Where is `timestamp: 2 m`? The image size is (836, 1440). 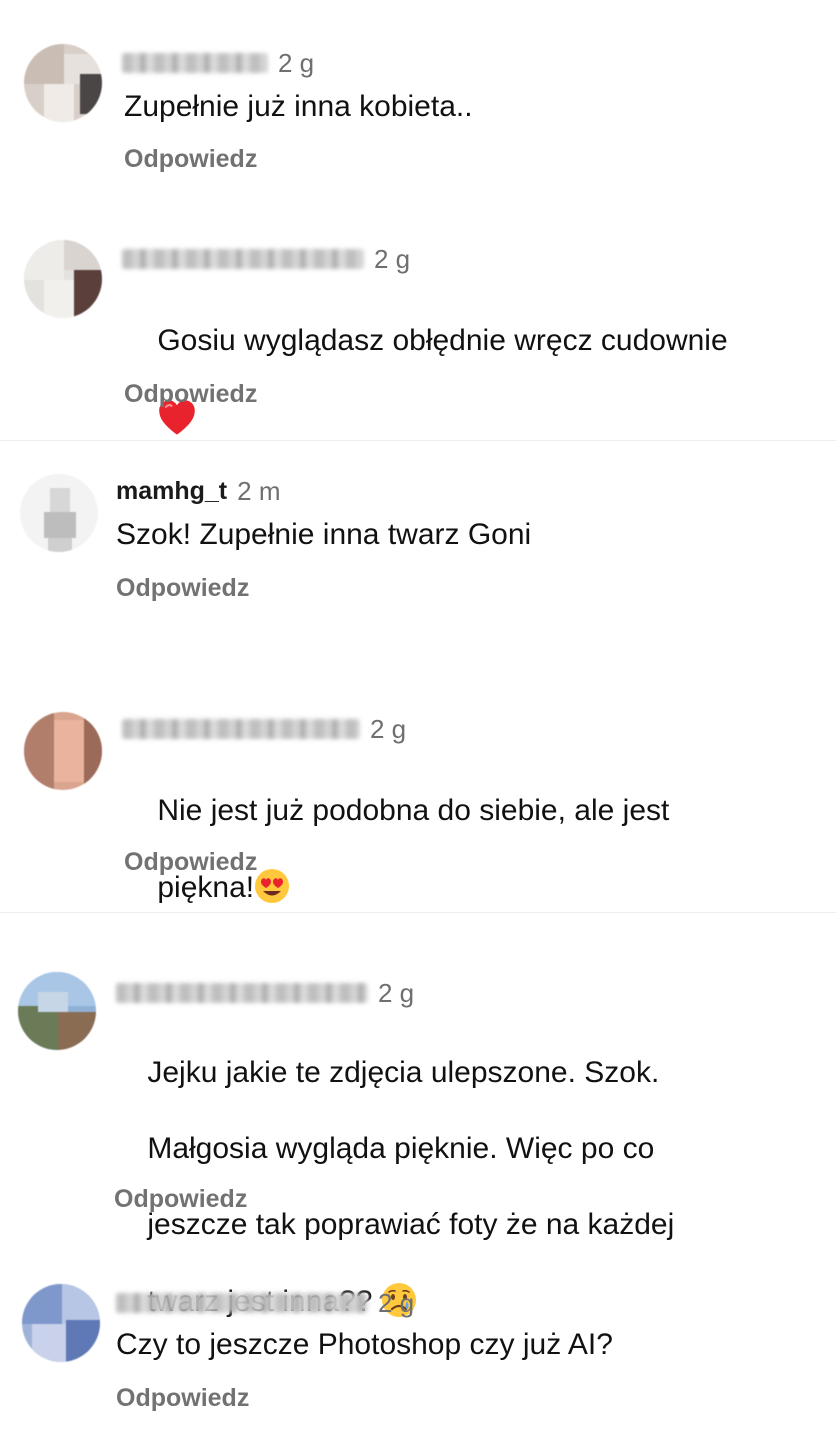 timestamp: 2 m is located at coordinates (259, 490).